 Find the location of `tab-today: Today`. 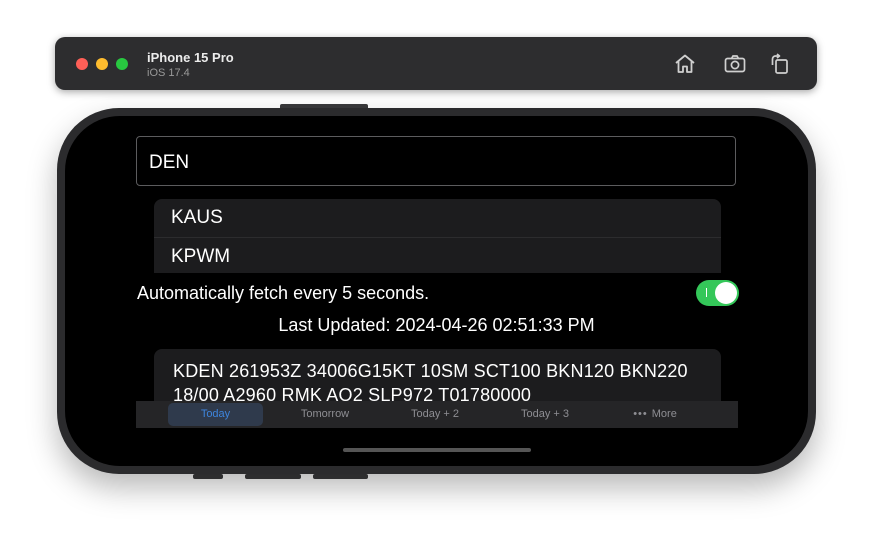

tab-today: Today is located at coordinates (215, 414).